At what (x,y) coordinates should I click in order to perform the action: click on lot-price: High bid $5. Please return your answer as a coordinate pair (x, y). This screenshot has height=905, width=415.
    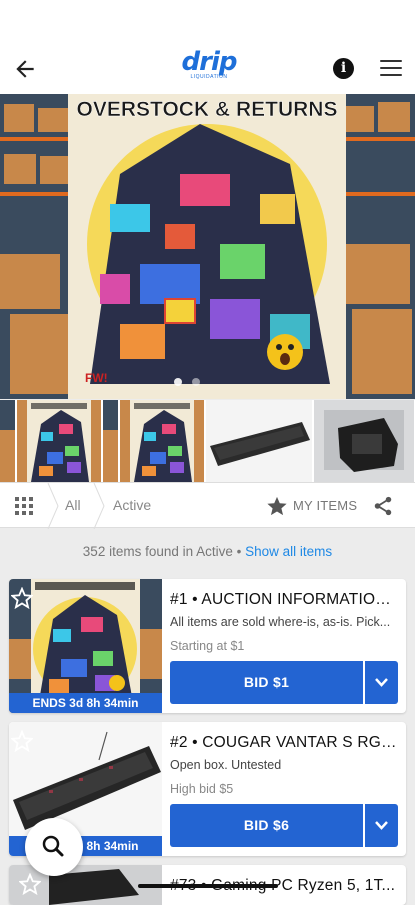
    Looking at the image, I should click on (202, 789).